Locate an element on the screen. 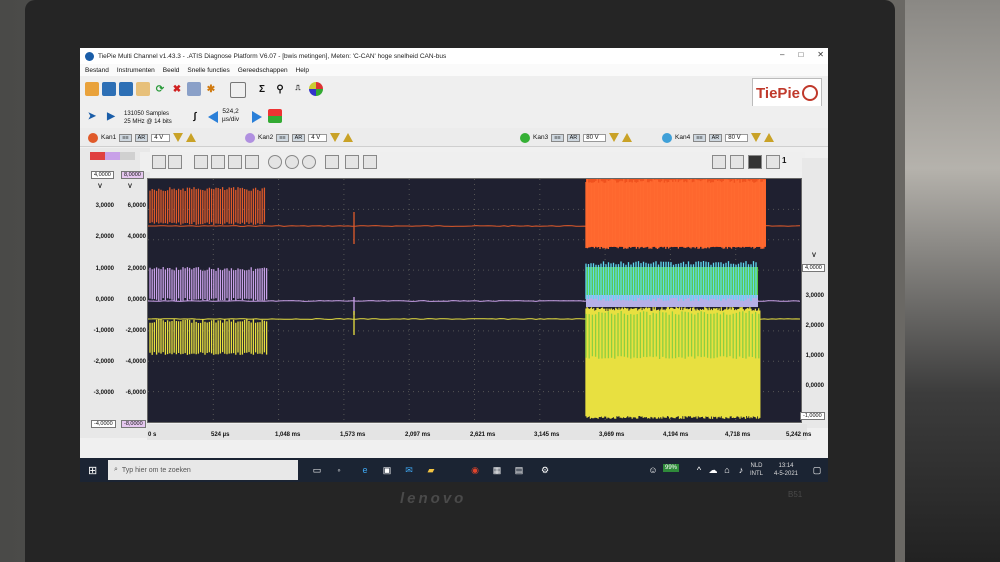  channel-4-coupling-icon: ≡≡ is located at coordinates (699, 137).